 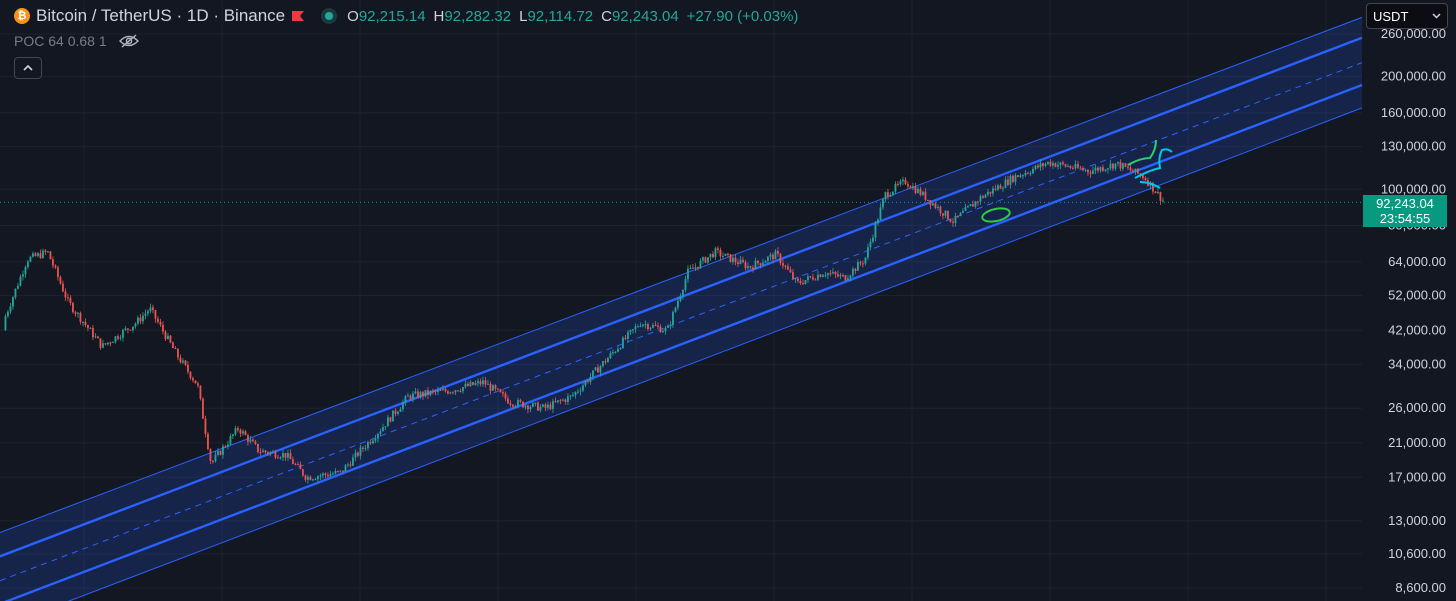 I want to click on currency-select: USDT, so click(x=1407, y=16).